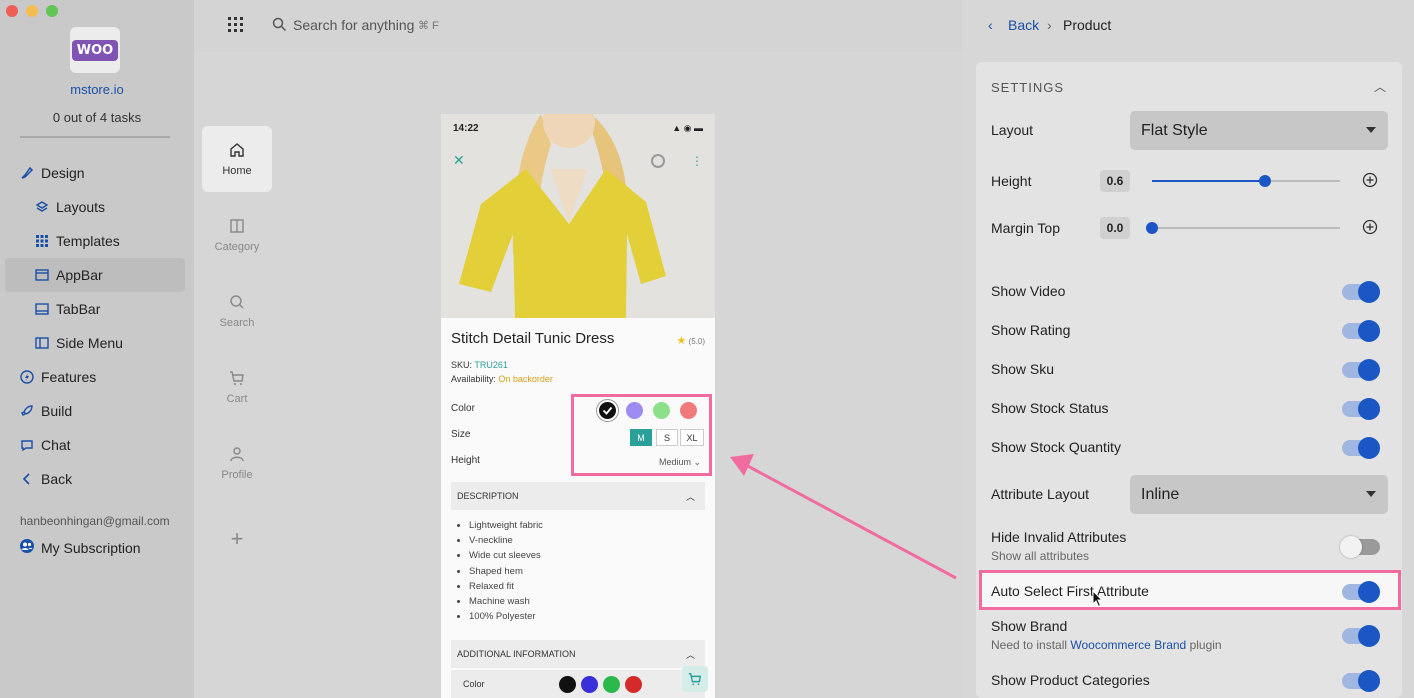 Image resolution: width=1414 pixels, height=698 pixels. I want to click on height-value: 0.6, so click(1115, 181).